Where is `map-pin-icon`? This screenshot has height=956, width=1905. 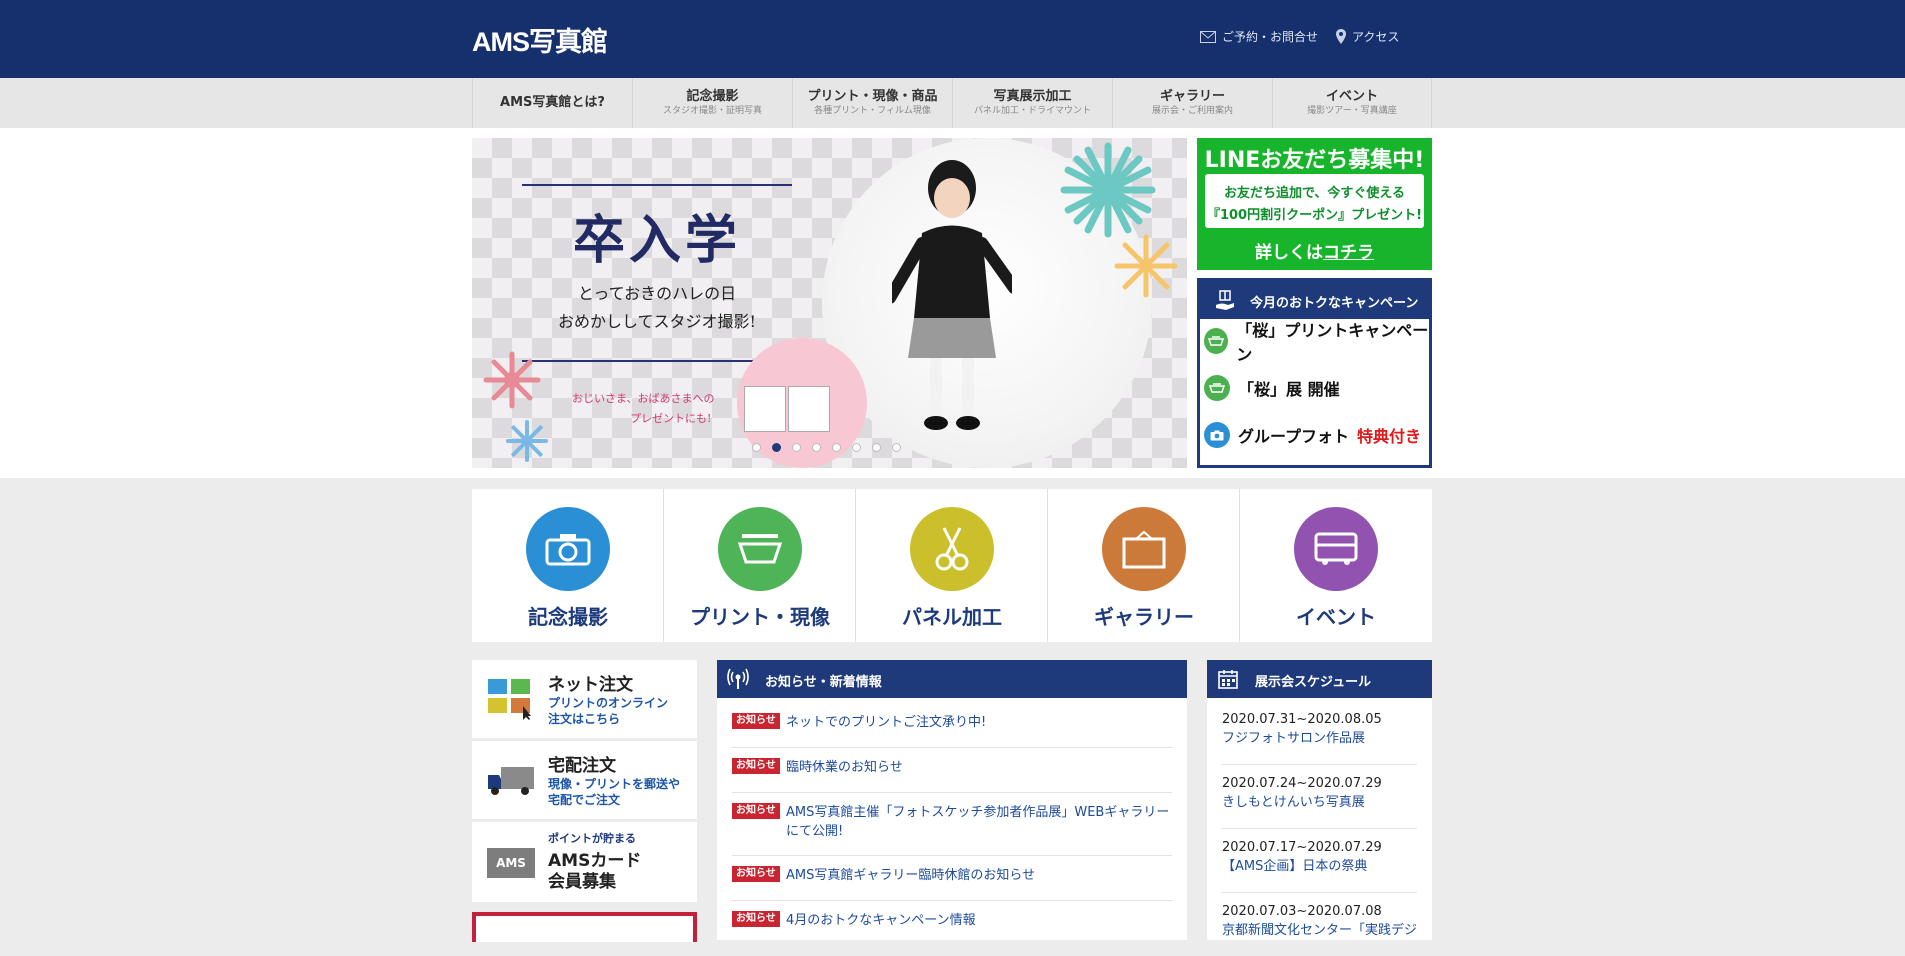
map-pin-icon is located at coordinates (1341, 36).